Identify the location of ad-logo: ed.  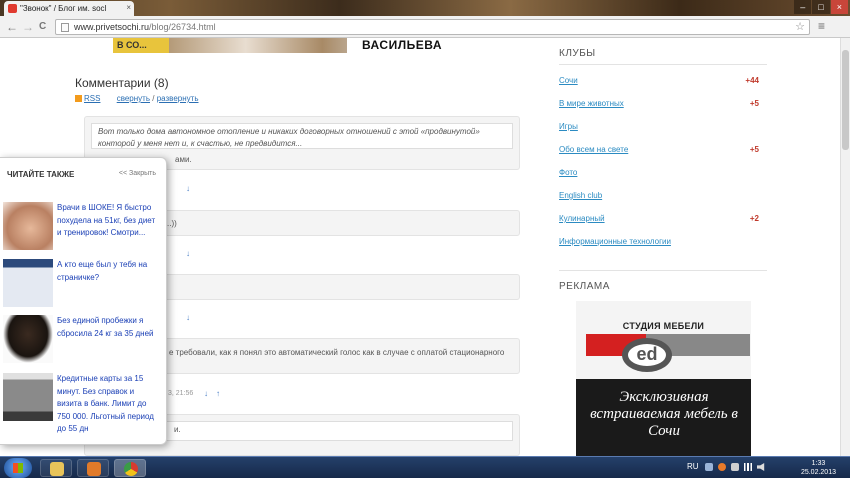
(647, 355).